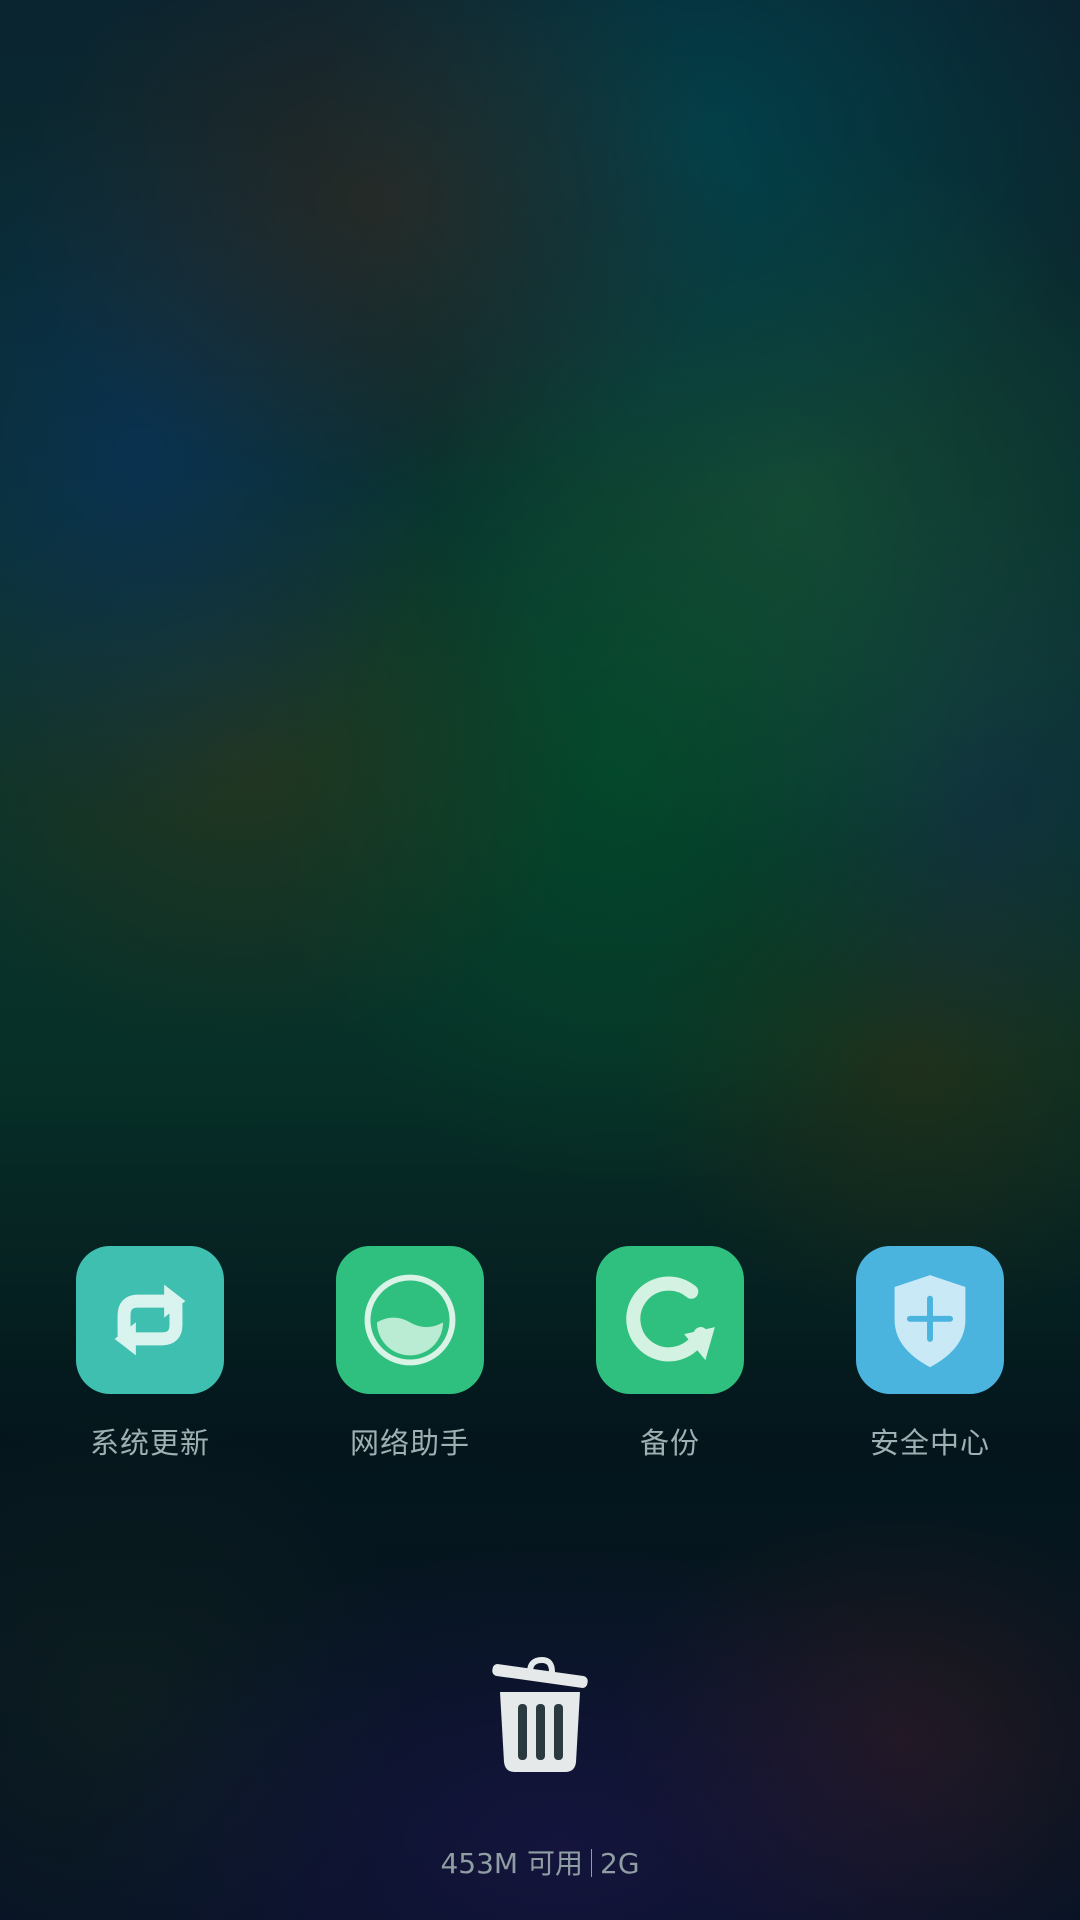  I want to click on app-icon-network-assistant, so click(410, 1320).